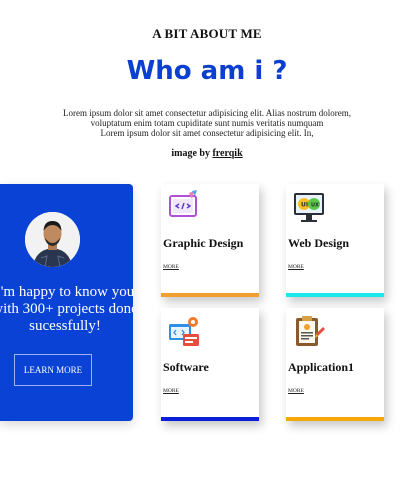 The image size is (414, 480). I want to click on hero-line: with 300+ projects done, so click(66, 309).